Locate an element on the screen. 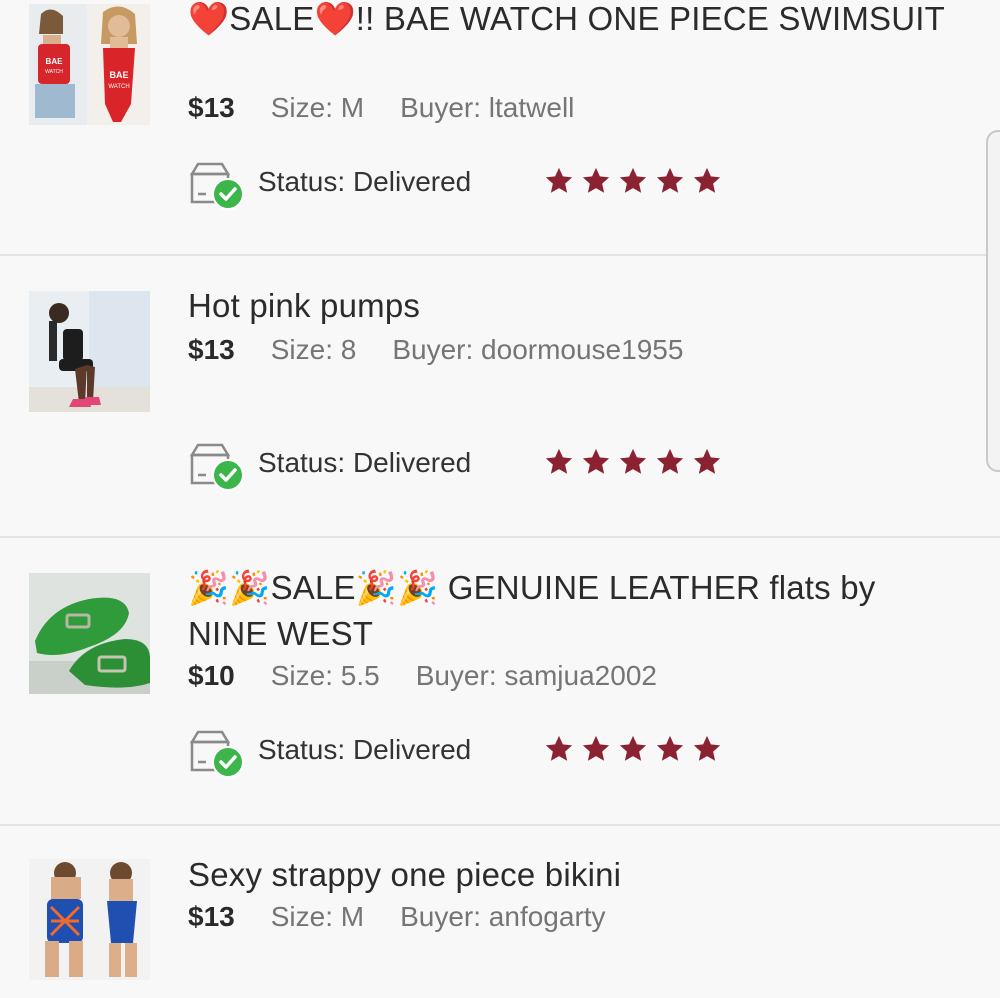  buyer-username: ltatwell is located at coordinates (532, 107).